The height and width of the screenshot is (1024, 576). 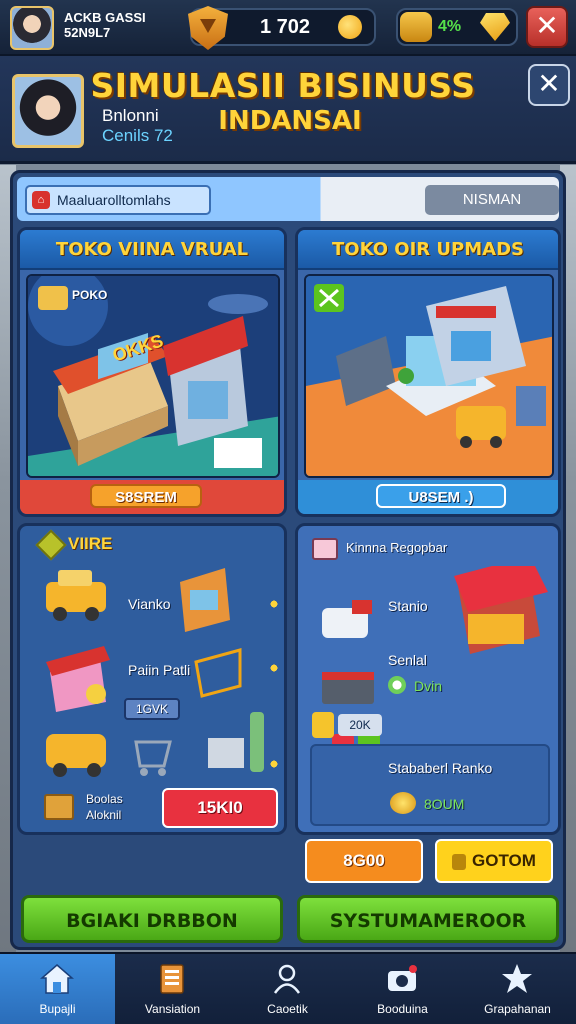 I want to click on camera-icon, so click(x=402, y=978).